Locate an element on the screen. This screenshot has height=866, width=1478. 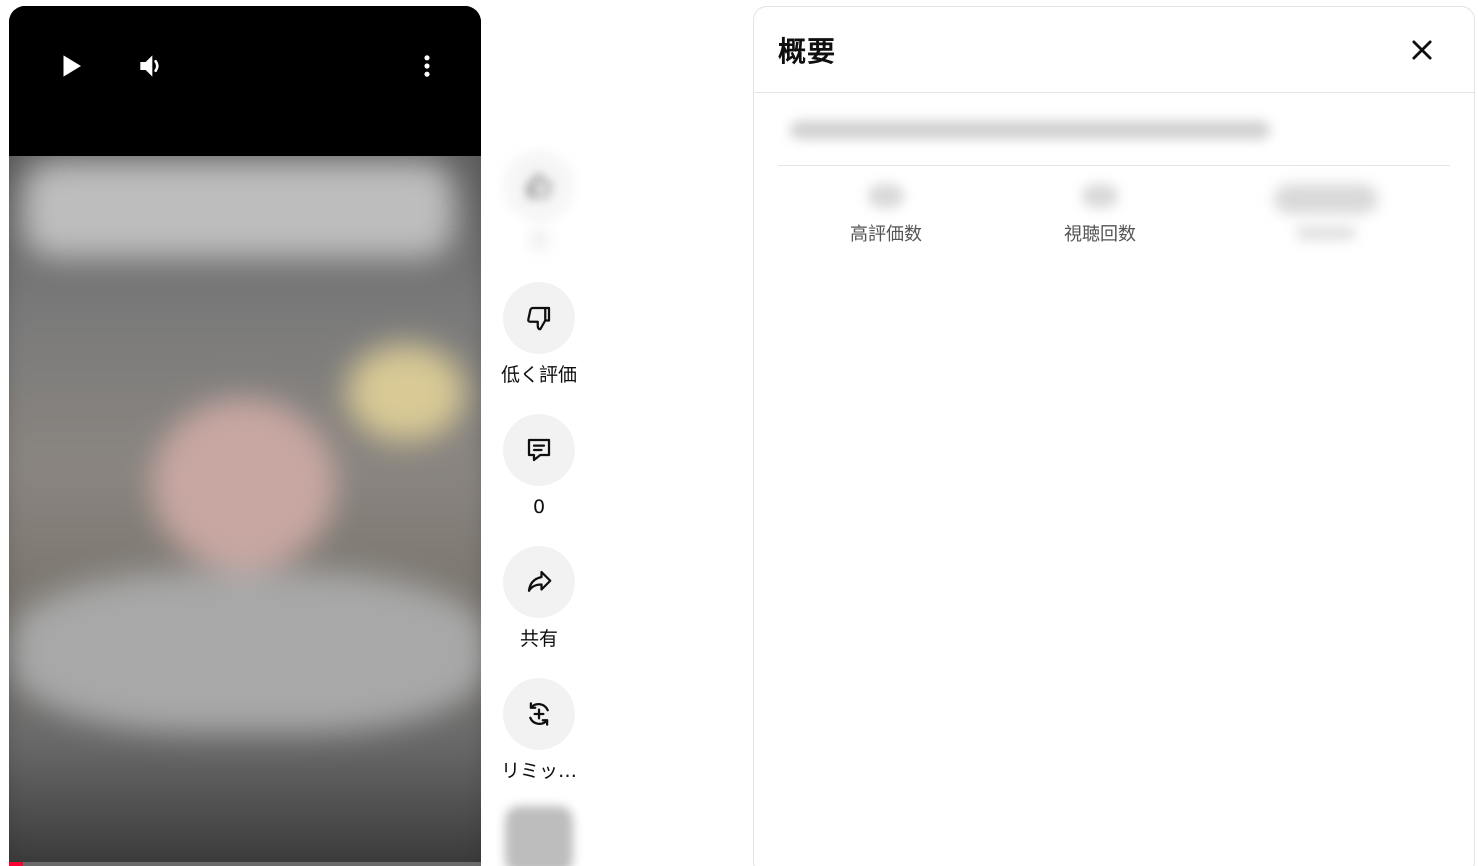
channel-thumbnail is located at coordinates (539, 836).